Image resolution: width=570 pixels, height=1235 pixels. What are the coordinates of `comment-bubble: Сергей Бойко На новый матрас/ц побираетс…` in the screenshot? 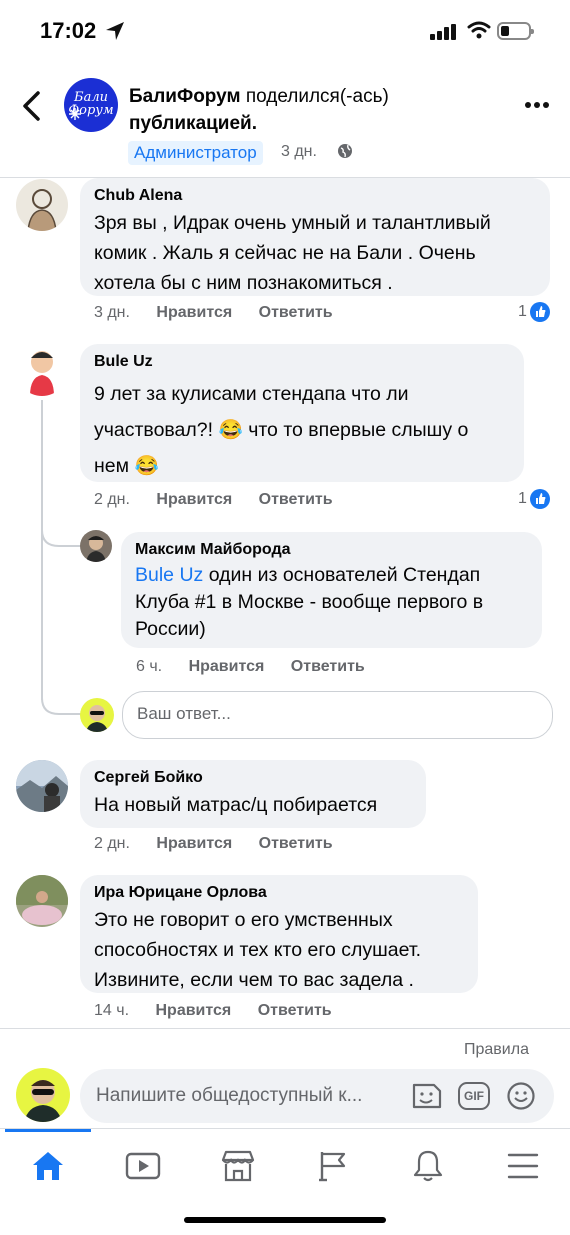 It's located at (253, 794).